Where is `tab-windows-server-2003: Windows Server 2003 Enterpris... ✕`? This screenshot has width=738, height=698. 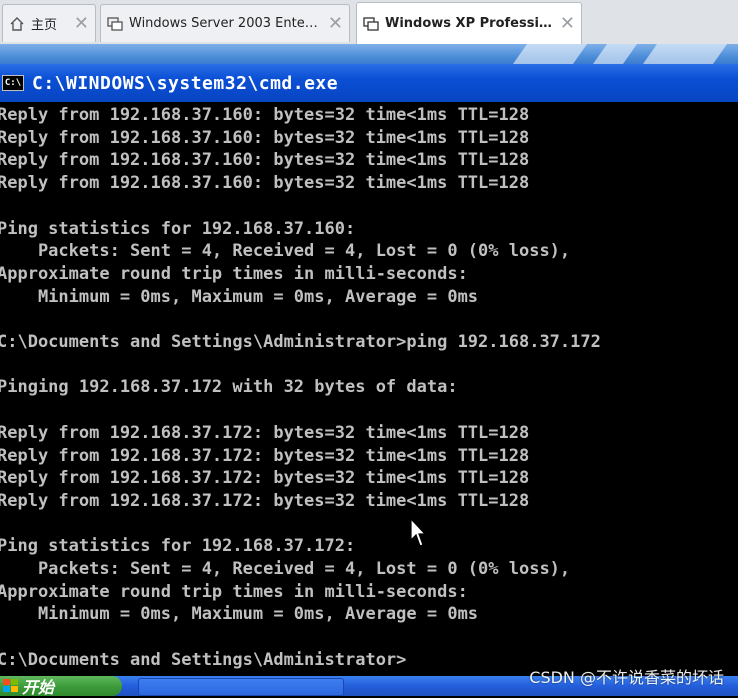
tab-windows-server-2003: Windows Server 2003 Enterpris... ✕ is located at coordinates (225, 23).